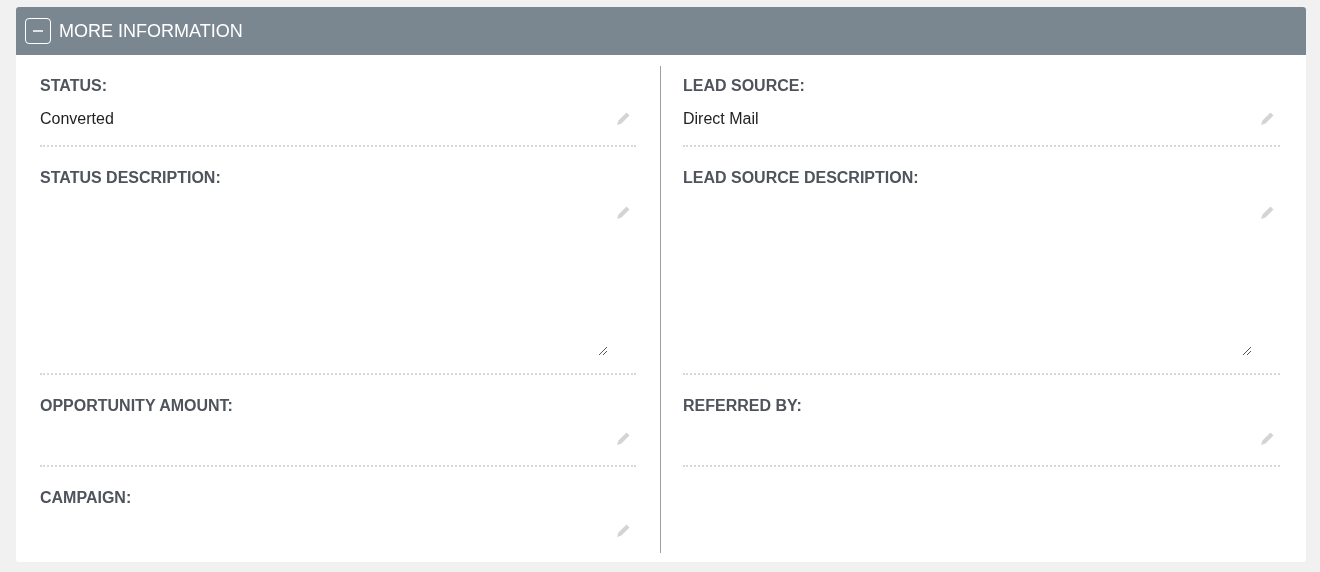 Image resolution: width=1320 pixels, height=572 pixels. I want to click on field-label: LEAD SOURCE DESCRIPTION:, so click(801, 178).